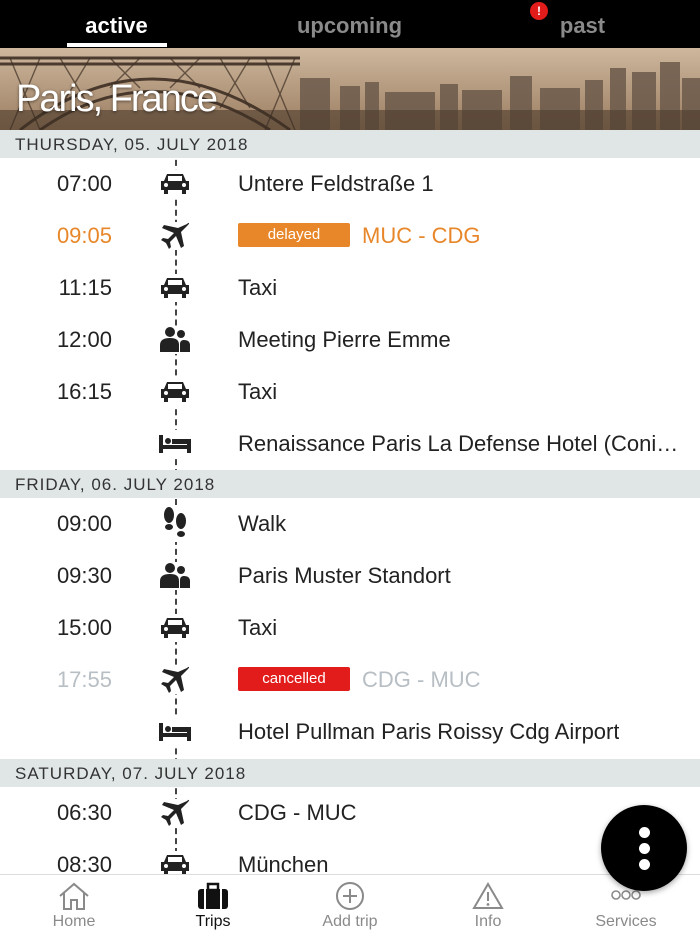 The height and width of the screenshot is (935, 700). Describe the element at coordinates (350, 856) in the screenshot. I see `list-item: 08:30 München` at that location.